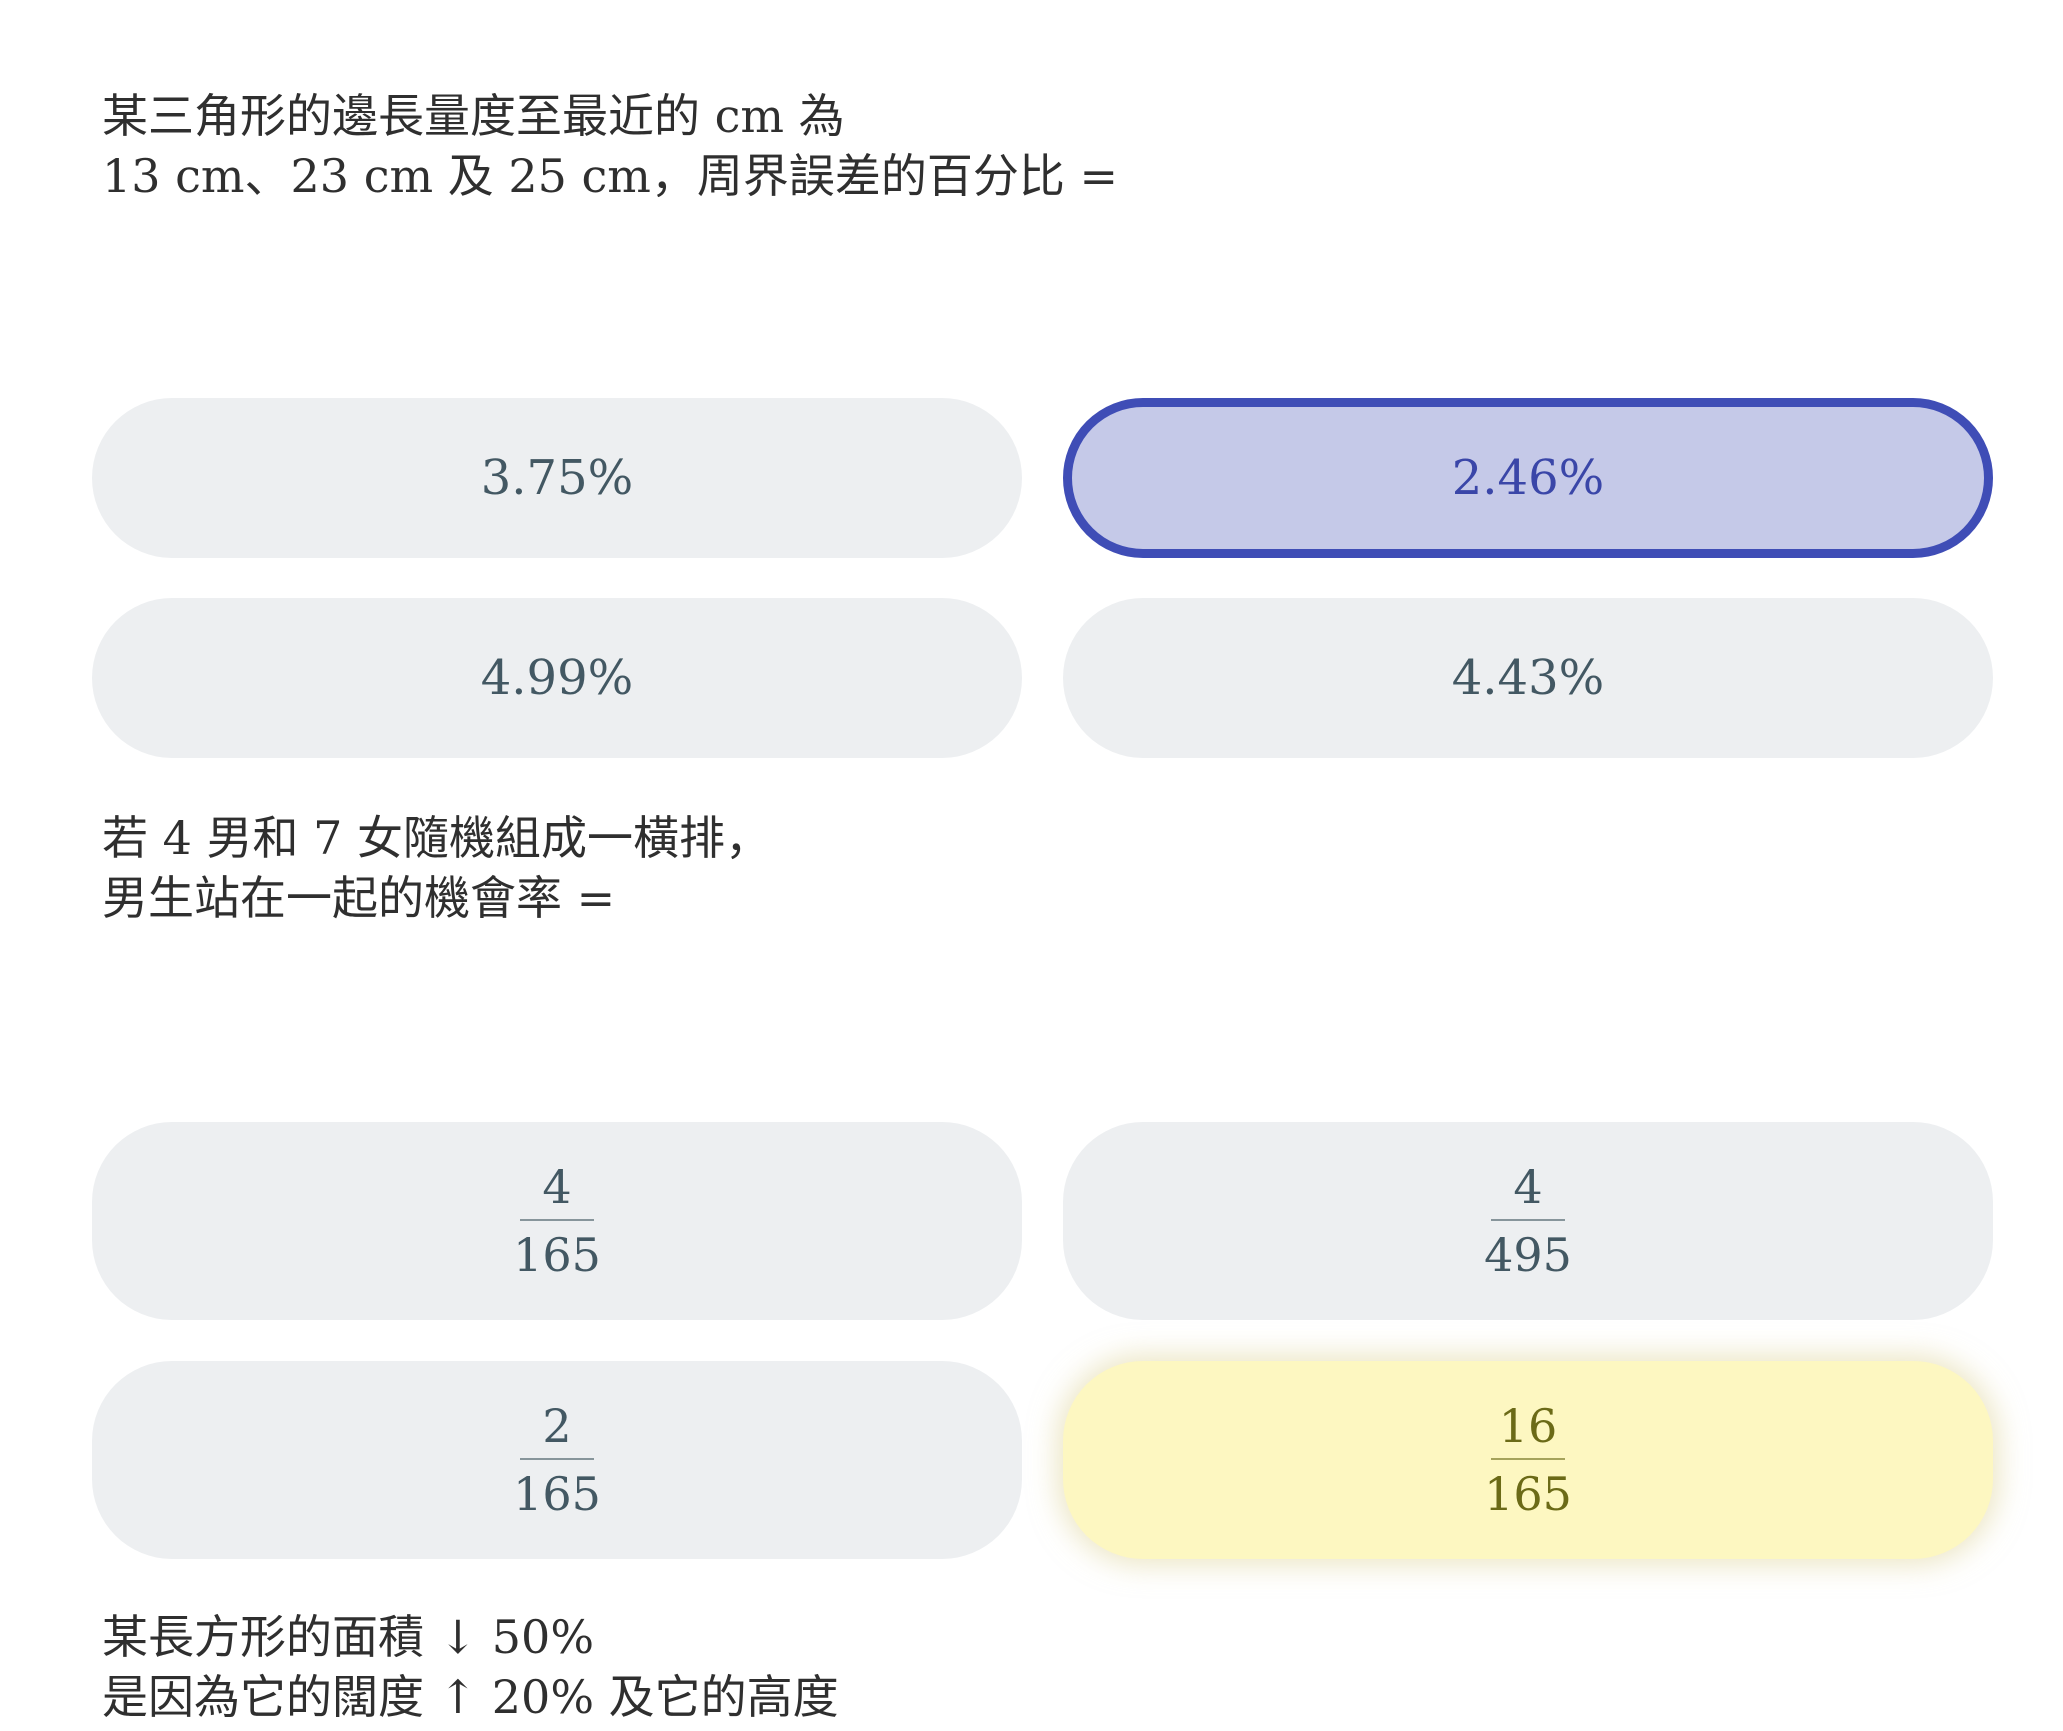  Describe the element at coordinates (1528, 1255) in the screenshot. I see `q2-option-b-denominator: 495` at that location.